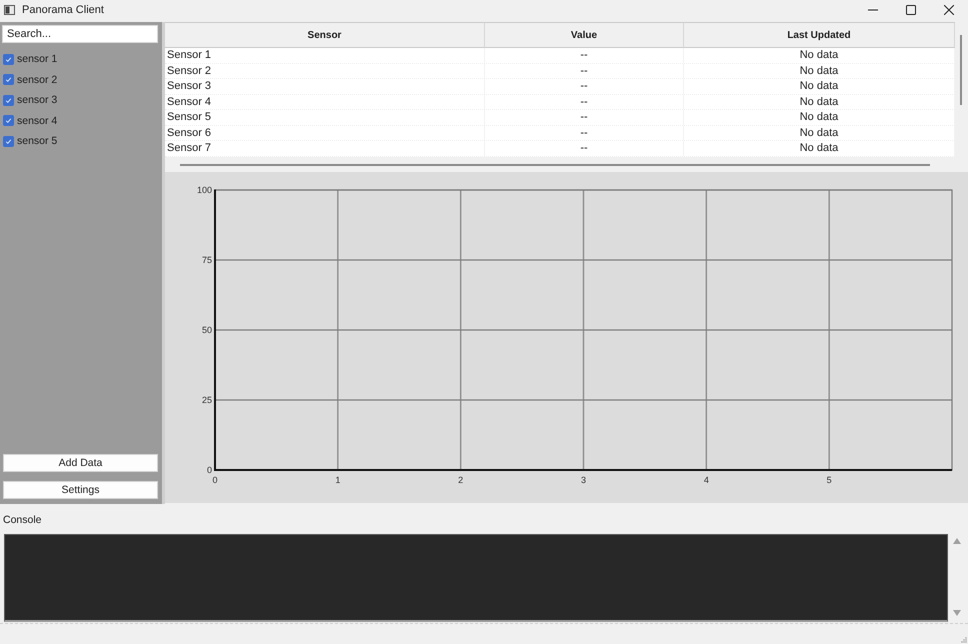 The width and height of the screenshot is (968, 644). I want to click on column-header: Sensor, so click(325, 35).